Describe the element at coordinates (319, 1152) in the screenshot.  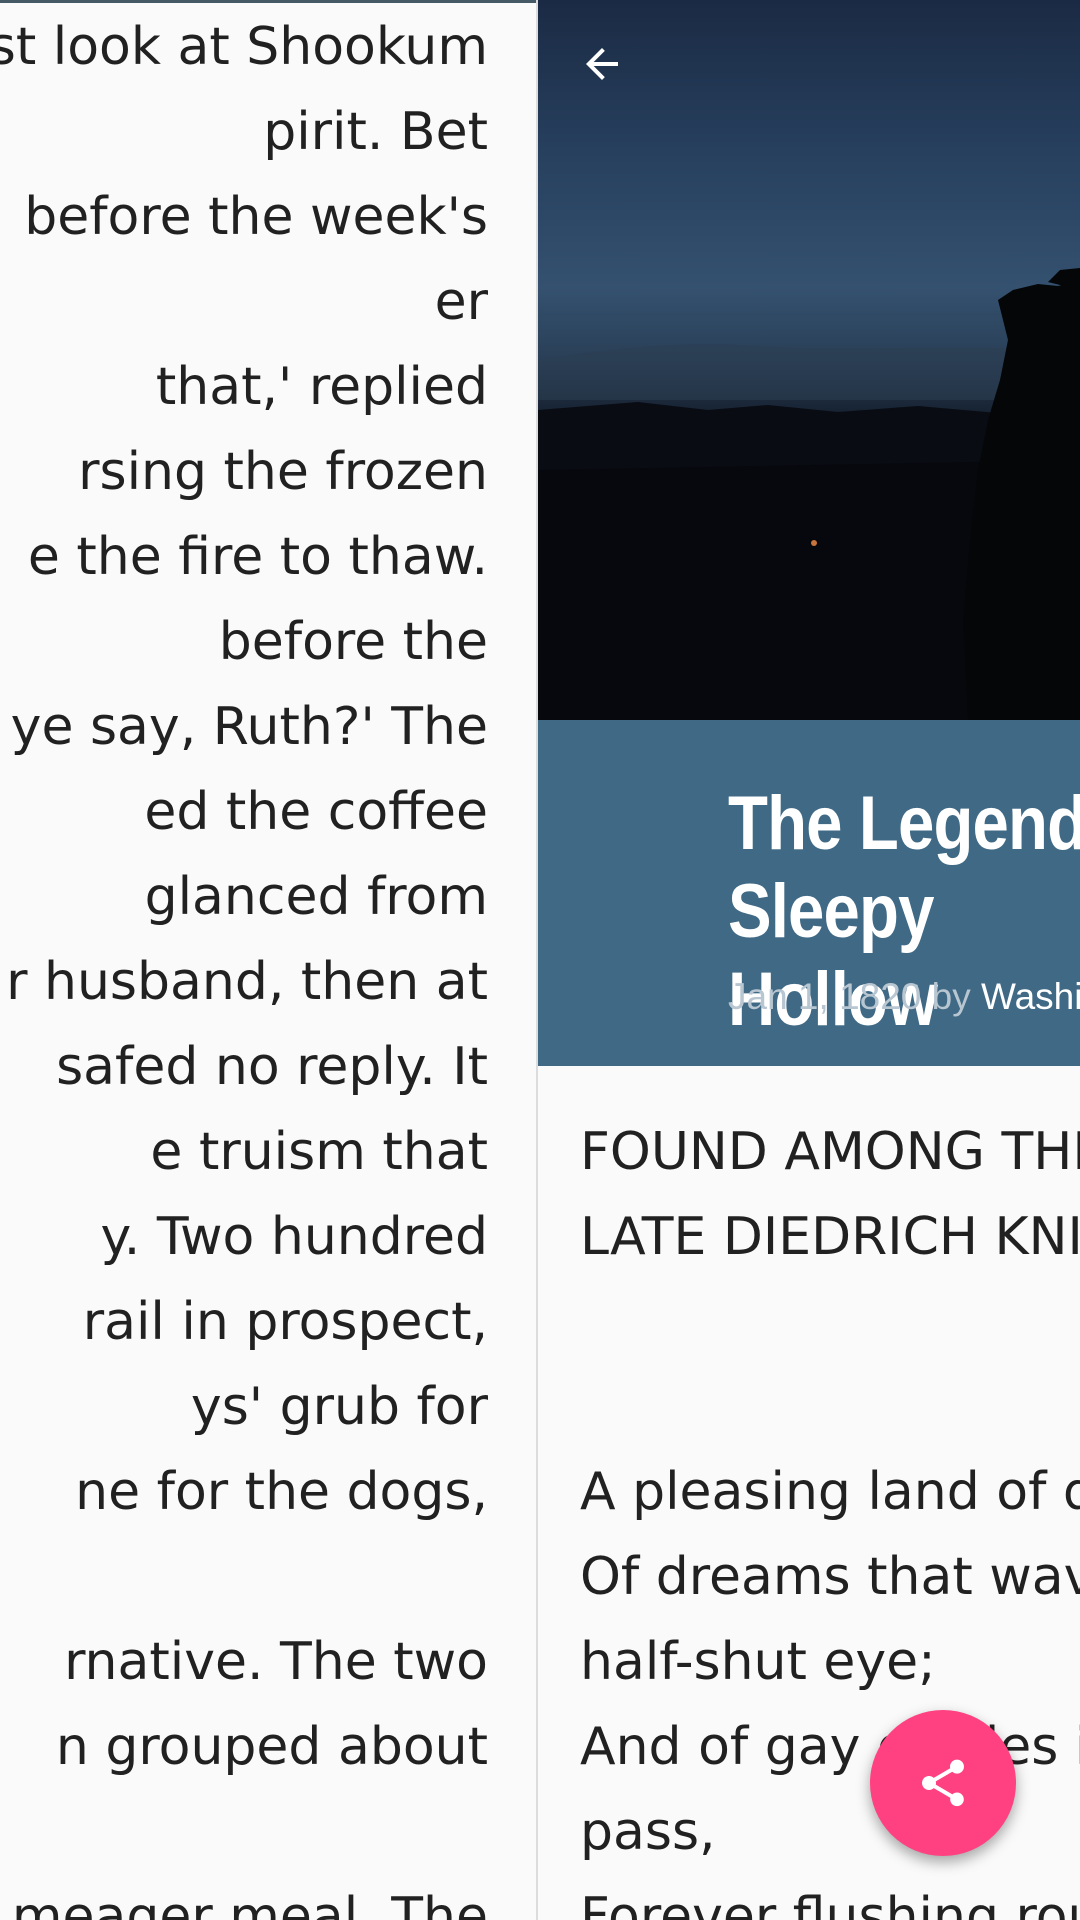
I see `text-line: e truism that` at that location.